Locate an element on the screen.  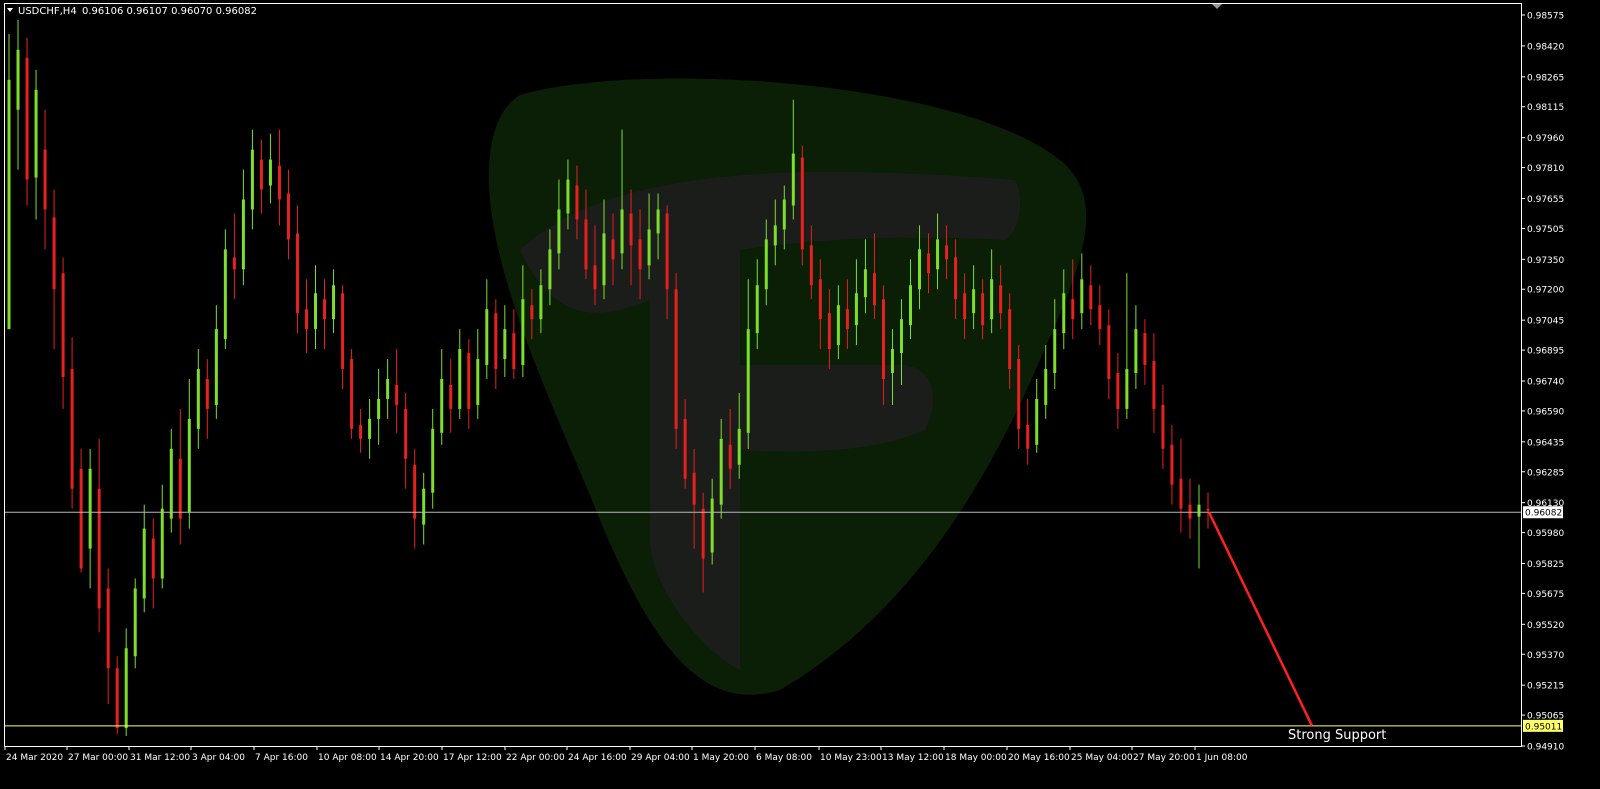
price-tick-label: 0.98575 is located at coordinates (1545, 17).